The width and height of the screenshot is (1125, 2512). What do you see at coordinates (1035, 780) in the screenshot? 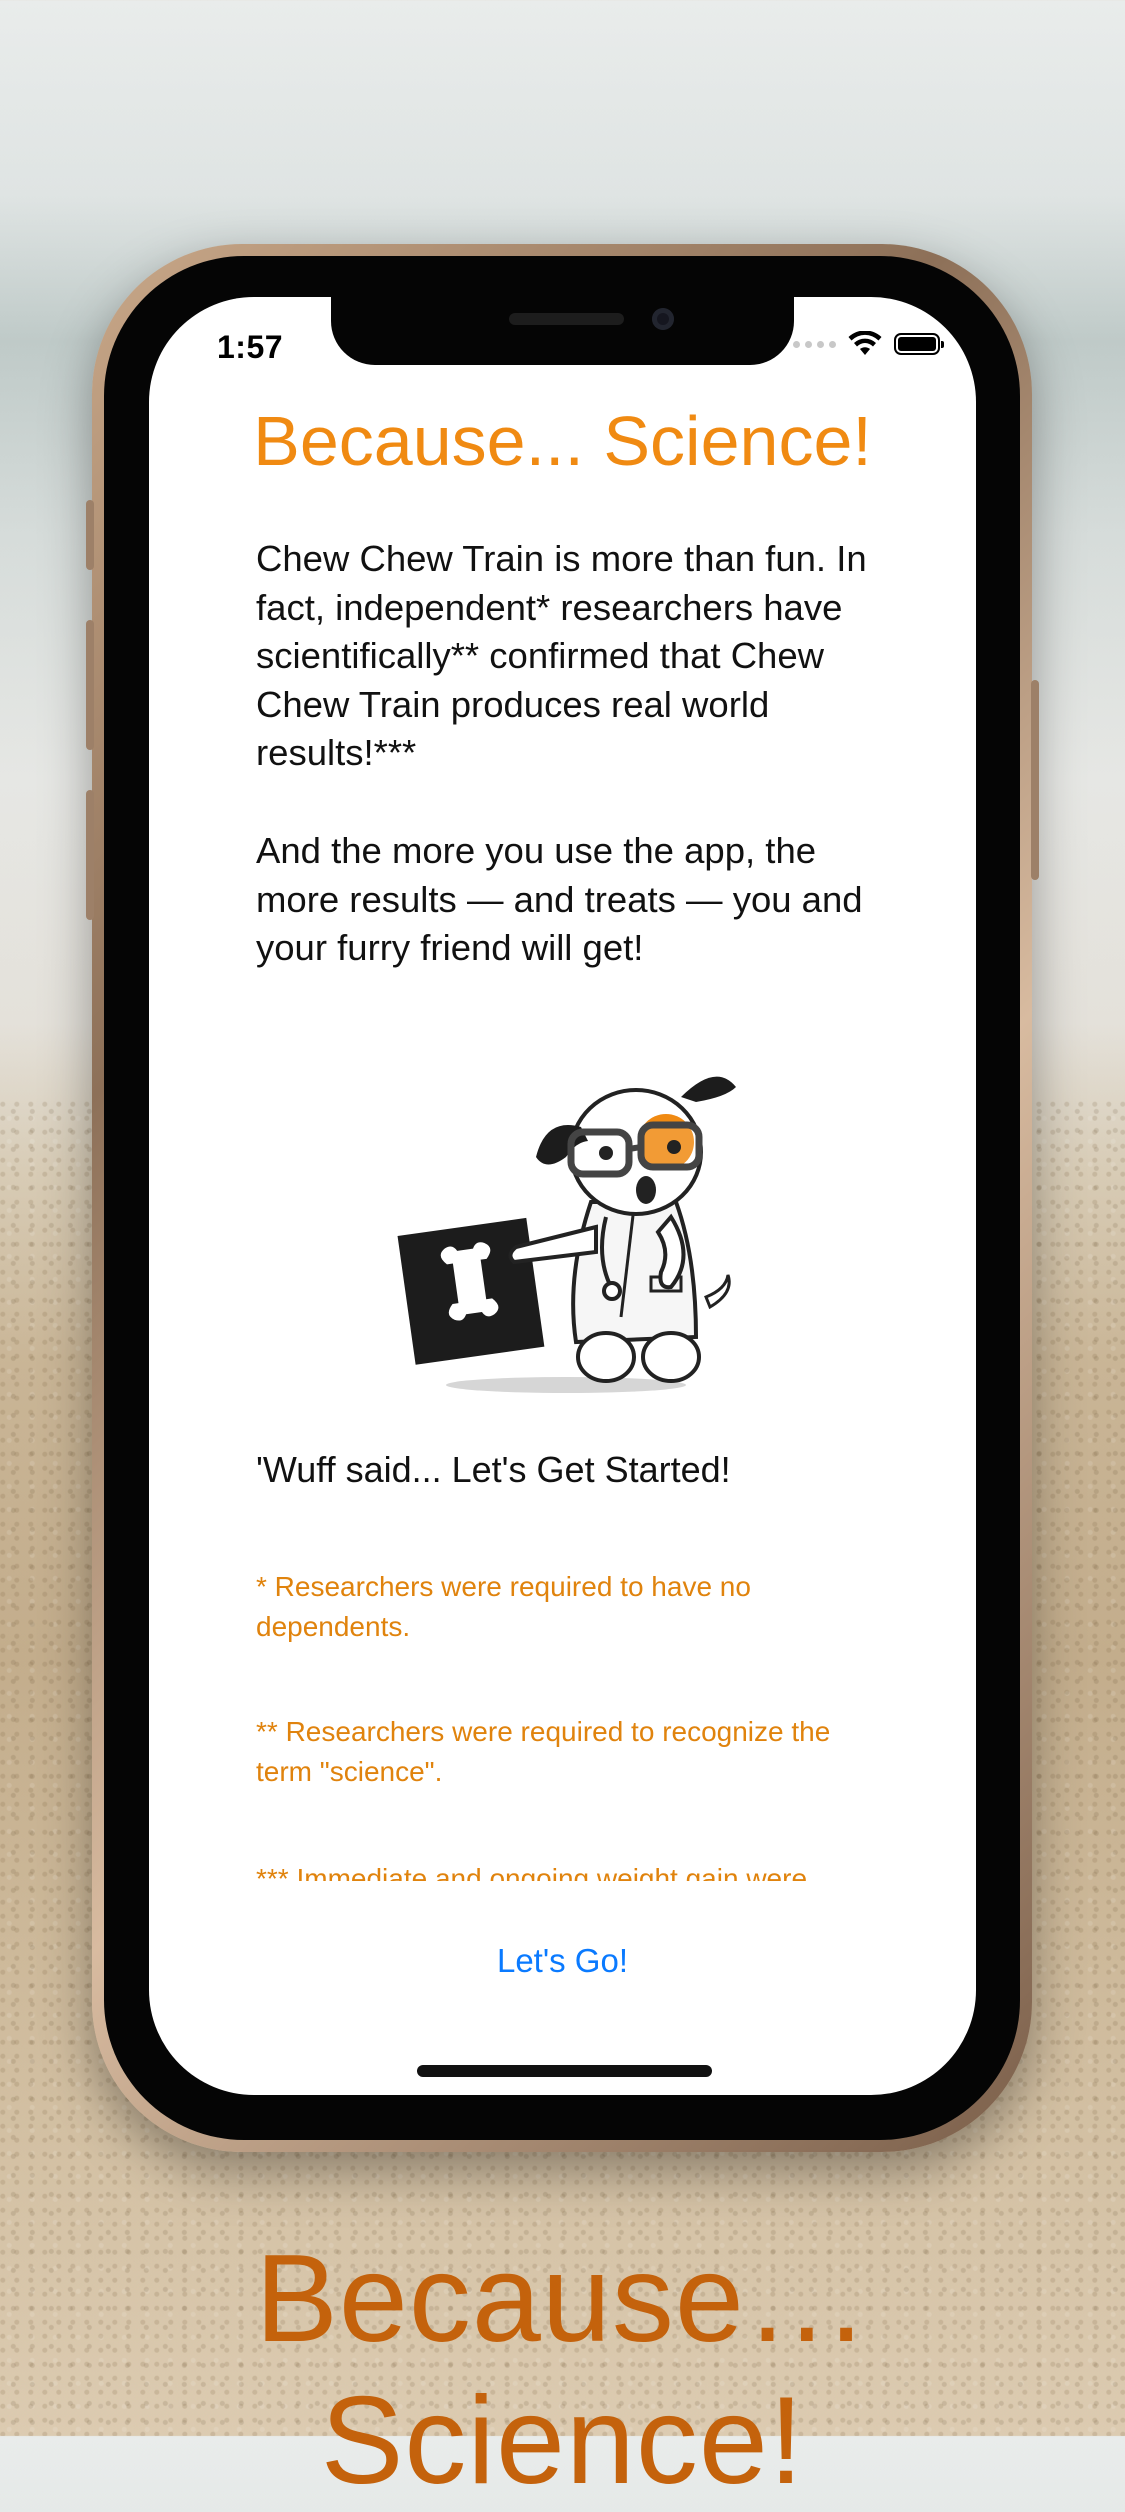
I see `phone-power-button` at bounding box center [1035, 780].